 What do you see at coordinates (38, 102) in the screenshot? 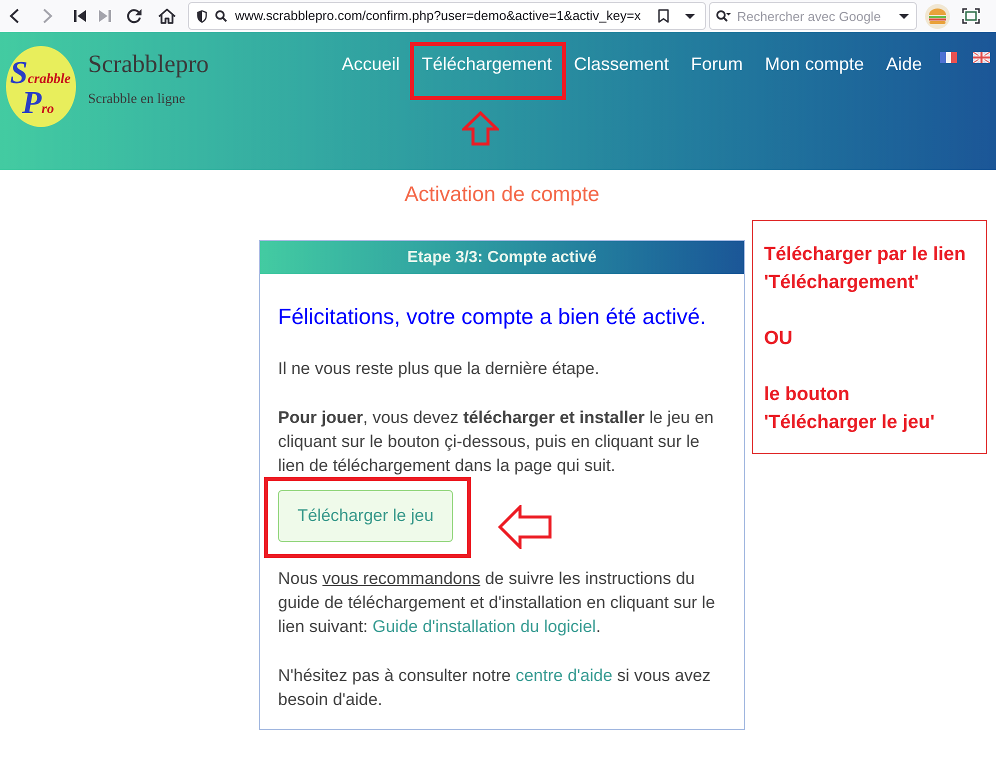
I see `logo-text: Pro` at bounding box center [38, 102].